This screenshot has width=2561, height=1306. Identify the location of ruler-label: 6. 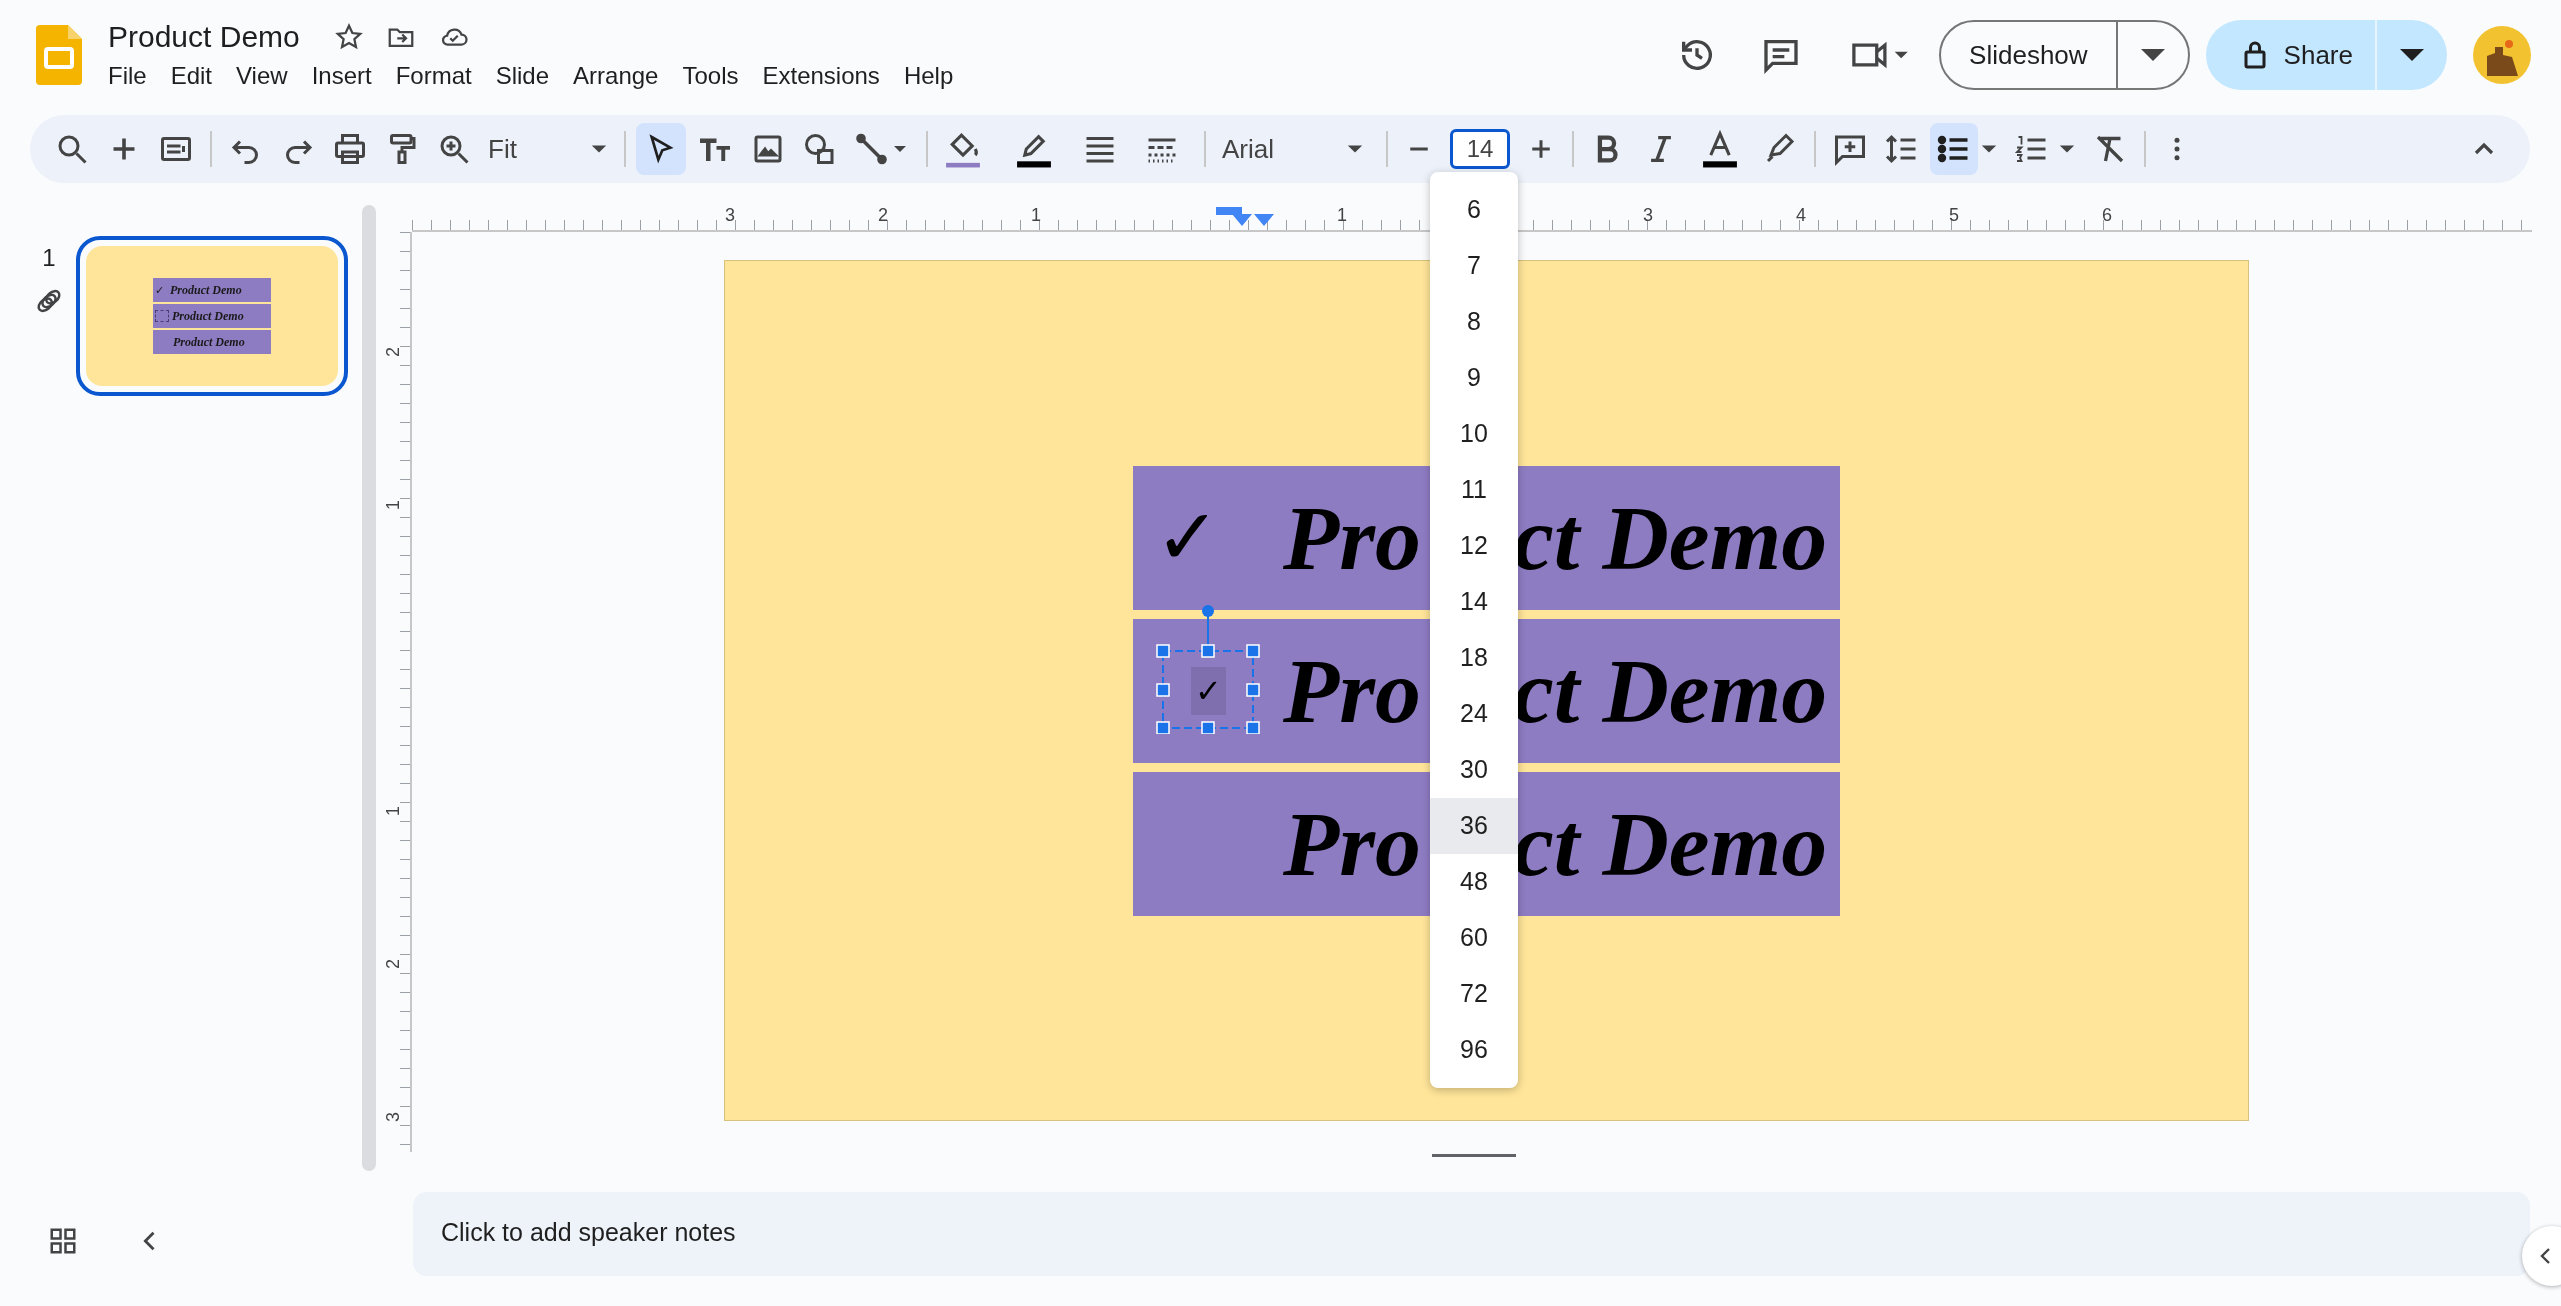
(2107, 215).